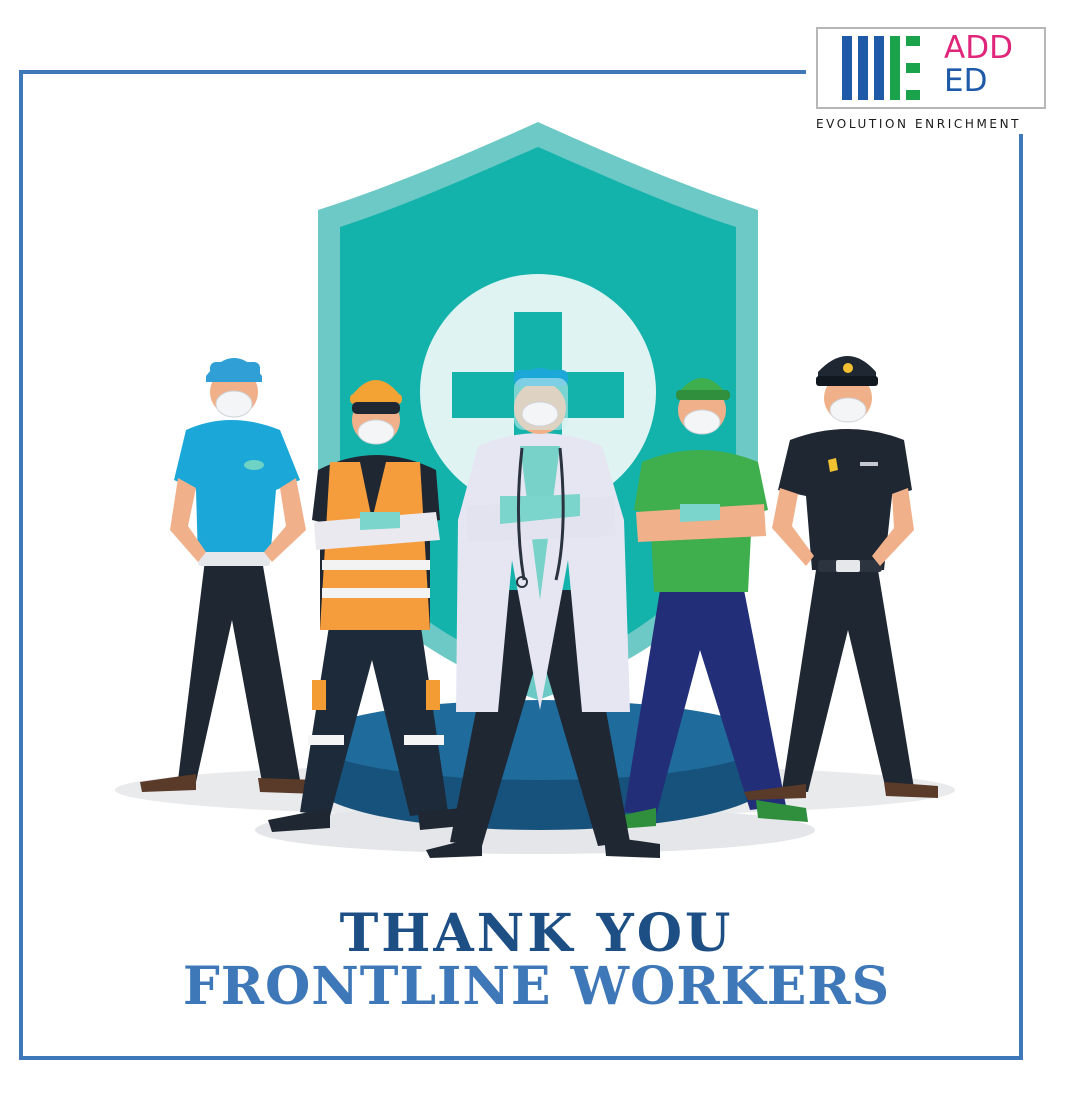  Describe the element at coordinates (229, 576) in the screenshot. I see `sanitation-worker` at that location.